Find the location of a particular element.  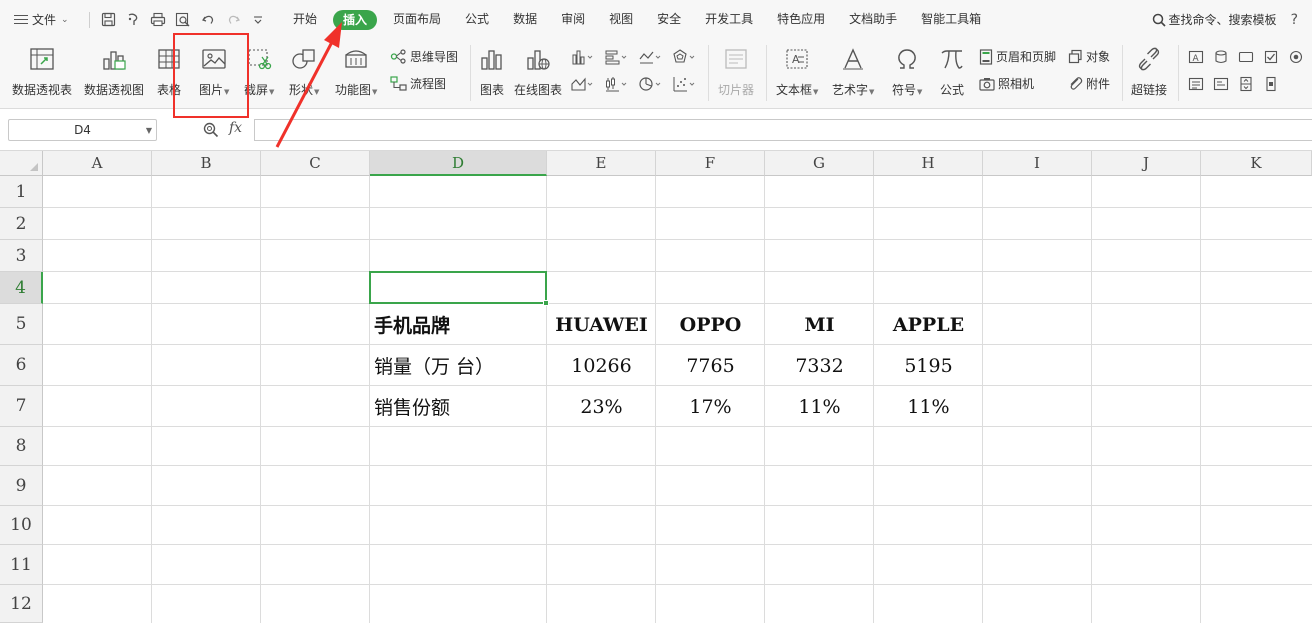

column-header: D is located at coordinates (458, 163).